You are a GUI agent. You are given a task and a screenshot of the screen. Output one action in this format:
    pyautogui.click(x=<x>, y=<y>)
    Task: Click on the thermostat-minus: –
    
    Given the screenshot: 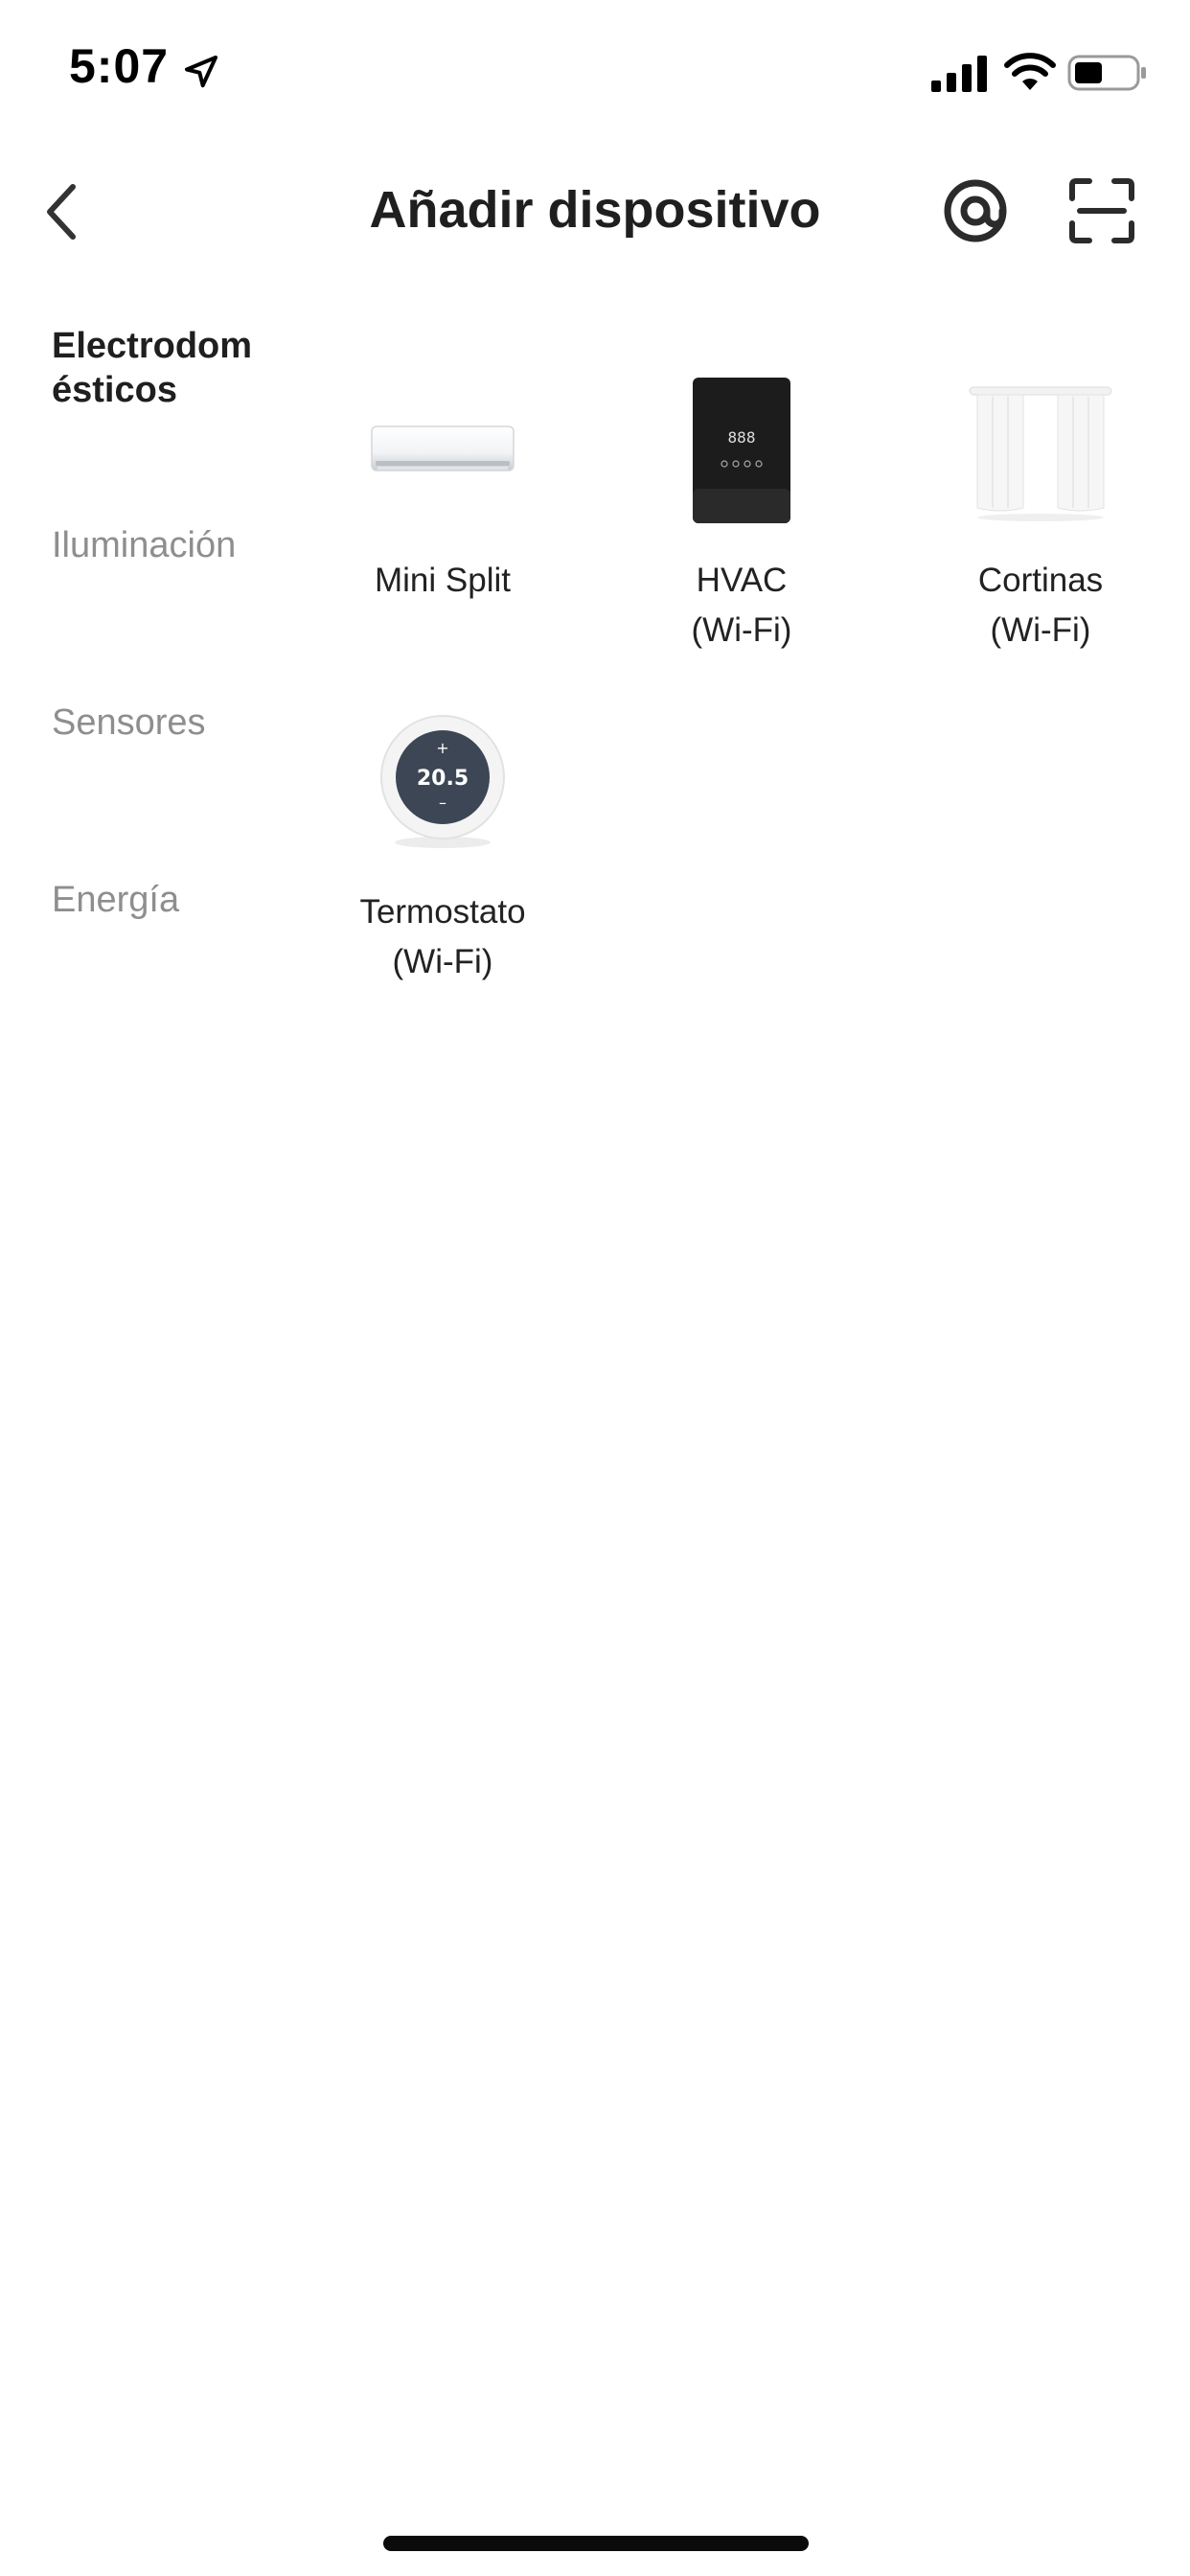 What is the action you would take?
    pyautogui.click(x=443, y=803)
    